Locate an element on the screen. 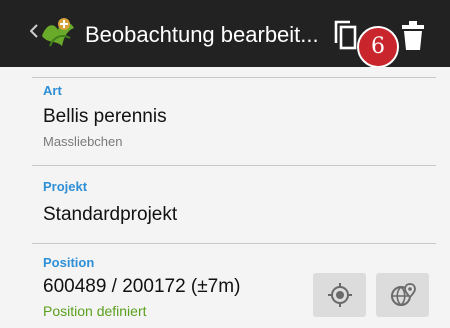  map-position-button is located at coordinates (402, 295).